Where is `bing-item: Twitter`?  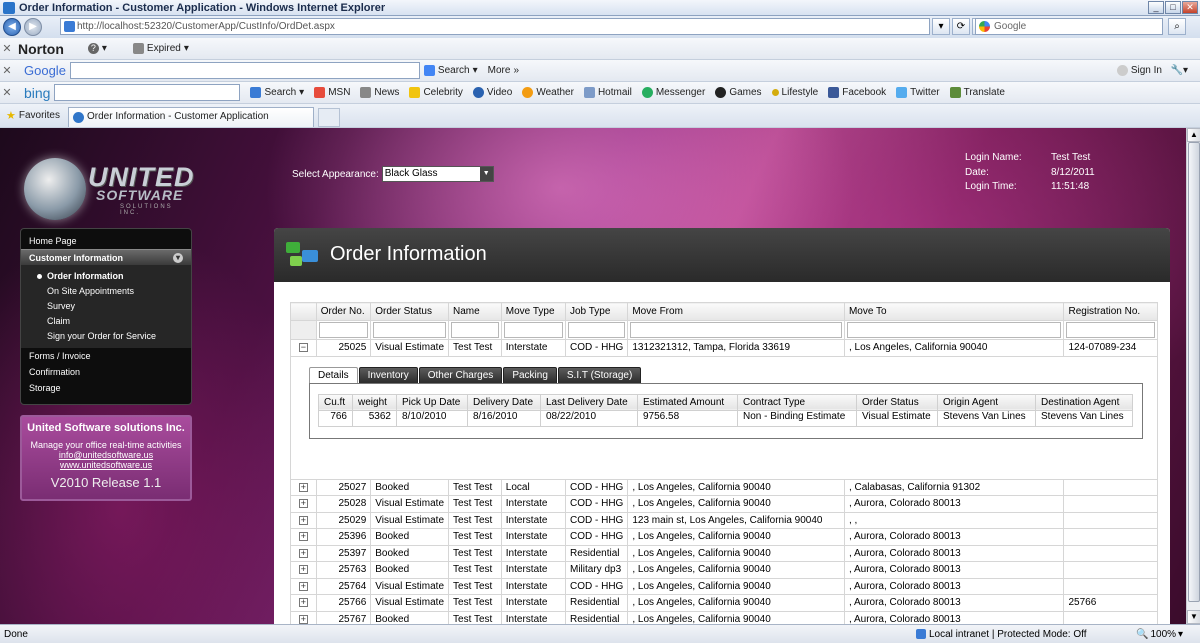 bing-item: Twitter is located at coordinates (918, 92).